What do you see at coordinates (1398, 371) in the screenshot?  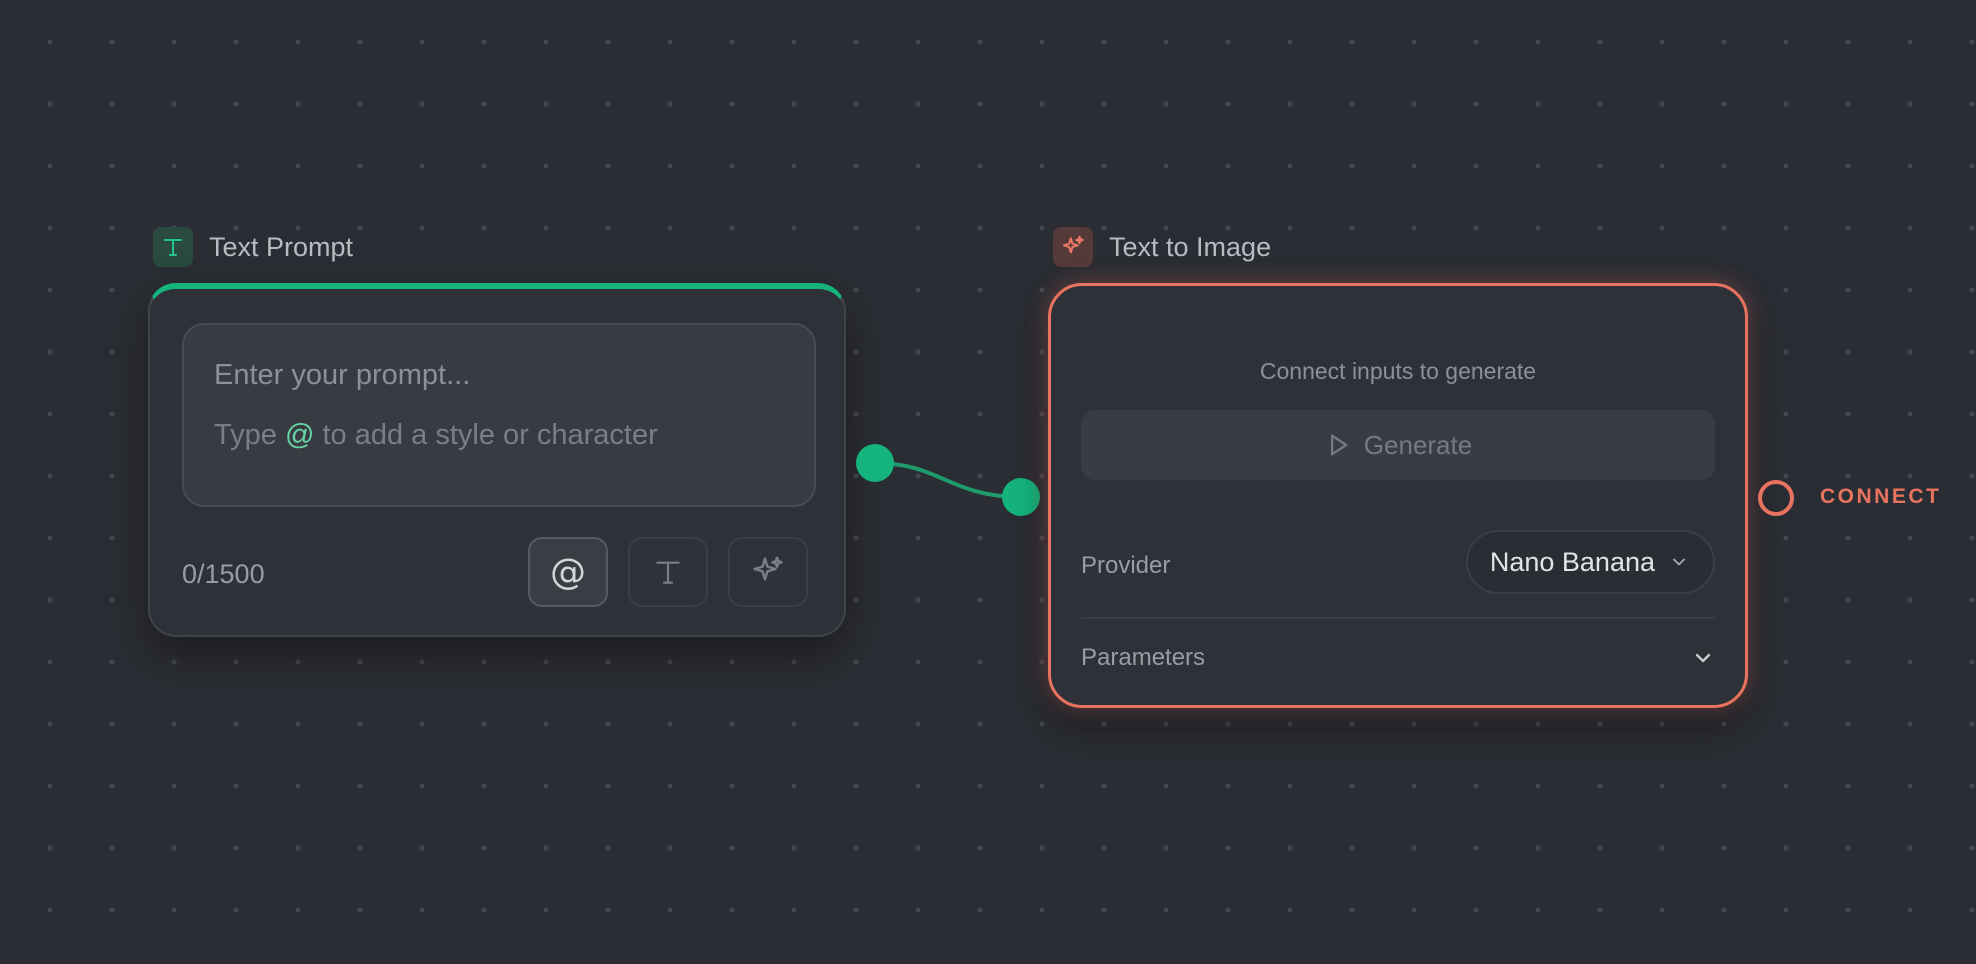 I see `status-message: Connect inputs to generate` at bounding box center [1398, 371].